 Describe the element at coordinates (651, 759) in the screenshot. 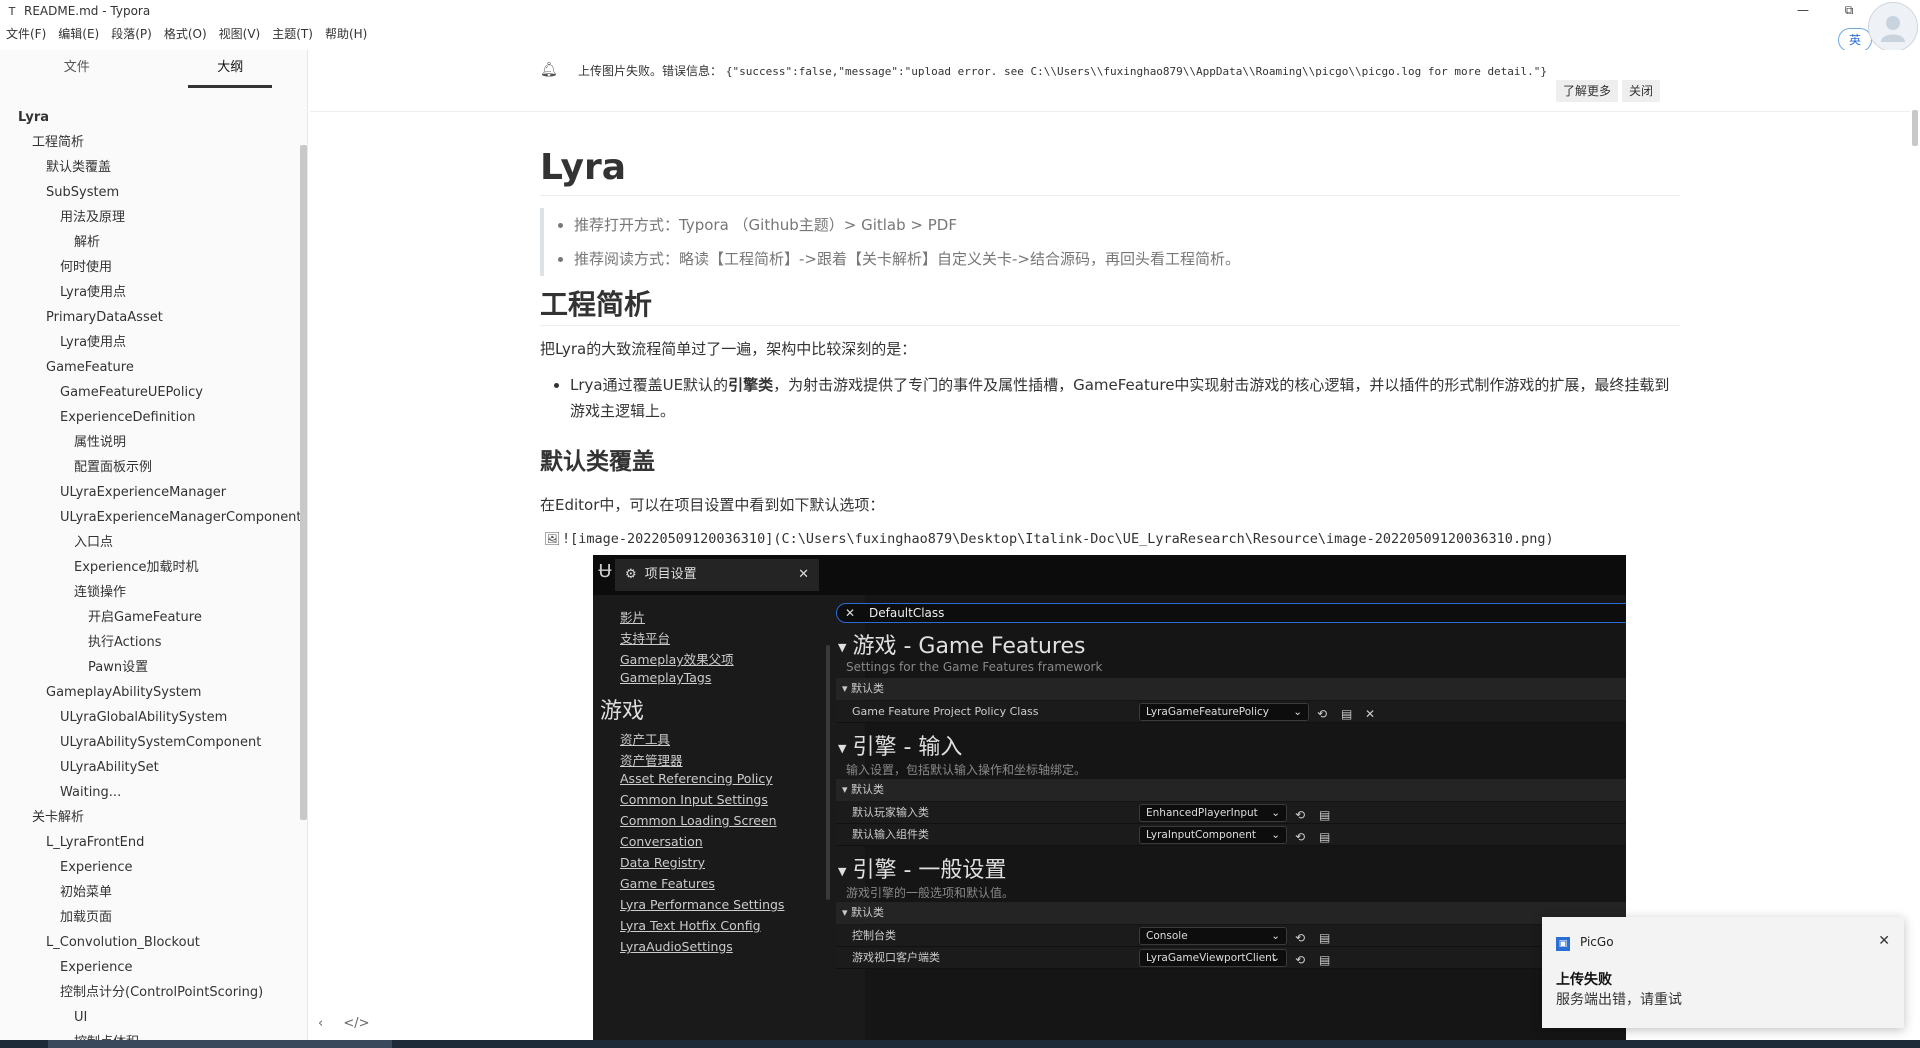

I see `ue-nav-link: 资产管理器` at that location.